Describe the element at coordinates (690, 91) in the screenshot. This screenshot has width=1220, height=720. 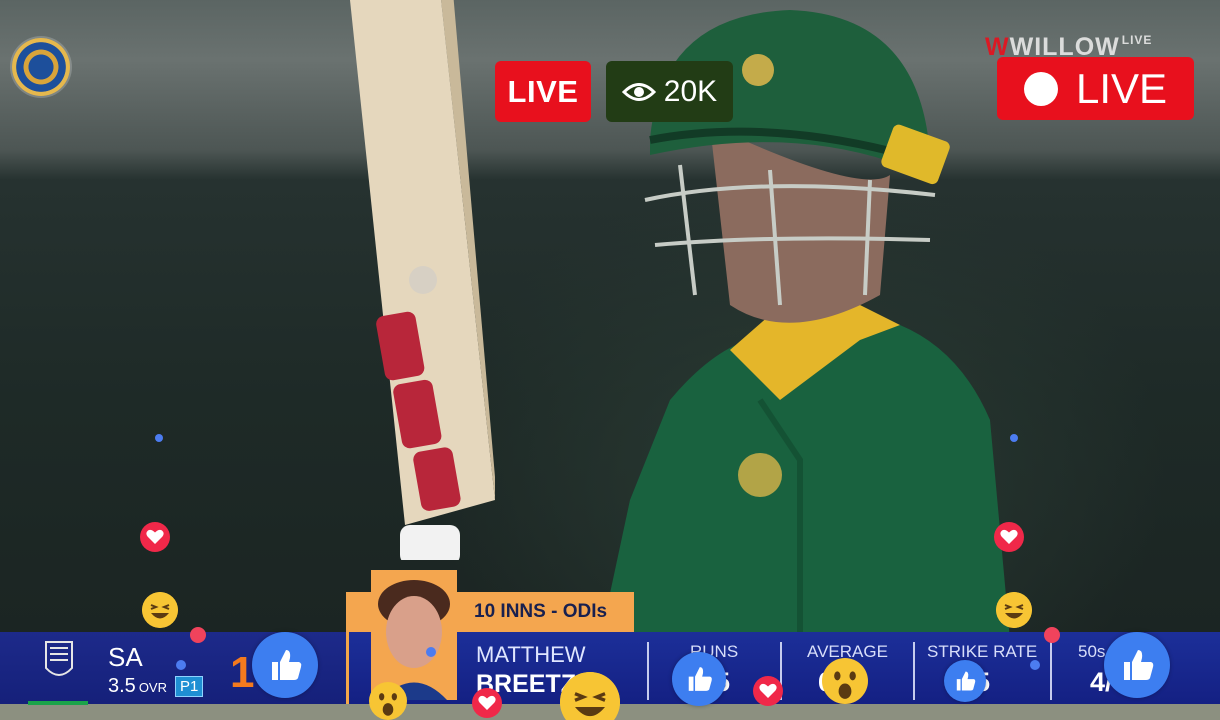
I see `viewer-count: 20K` at that location.